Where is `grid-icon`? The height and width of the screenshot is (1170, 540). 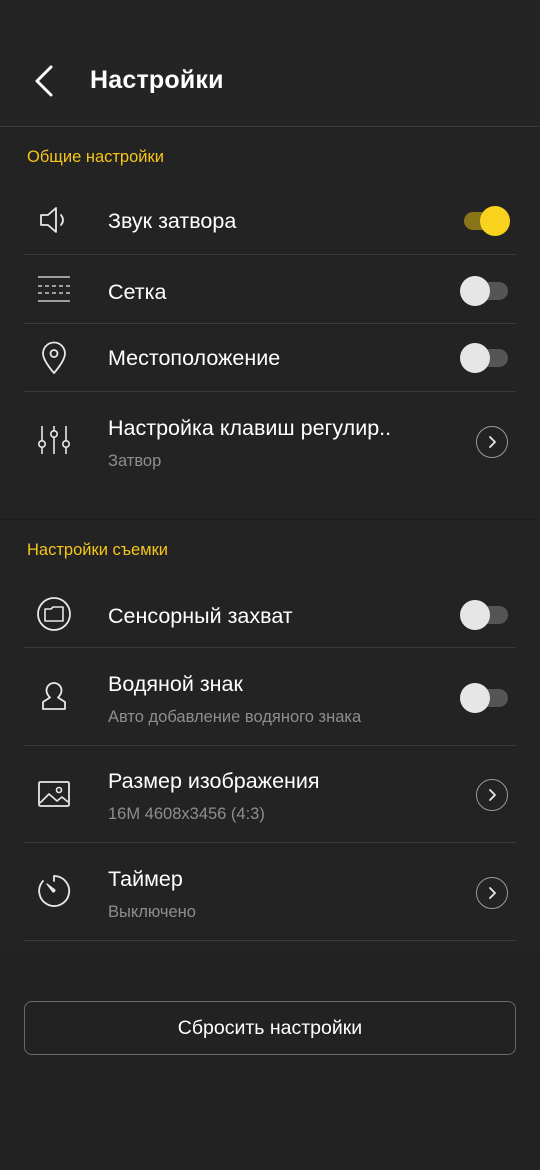
grid-icon is located at coordinates (54, 289).